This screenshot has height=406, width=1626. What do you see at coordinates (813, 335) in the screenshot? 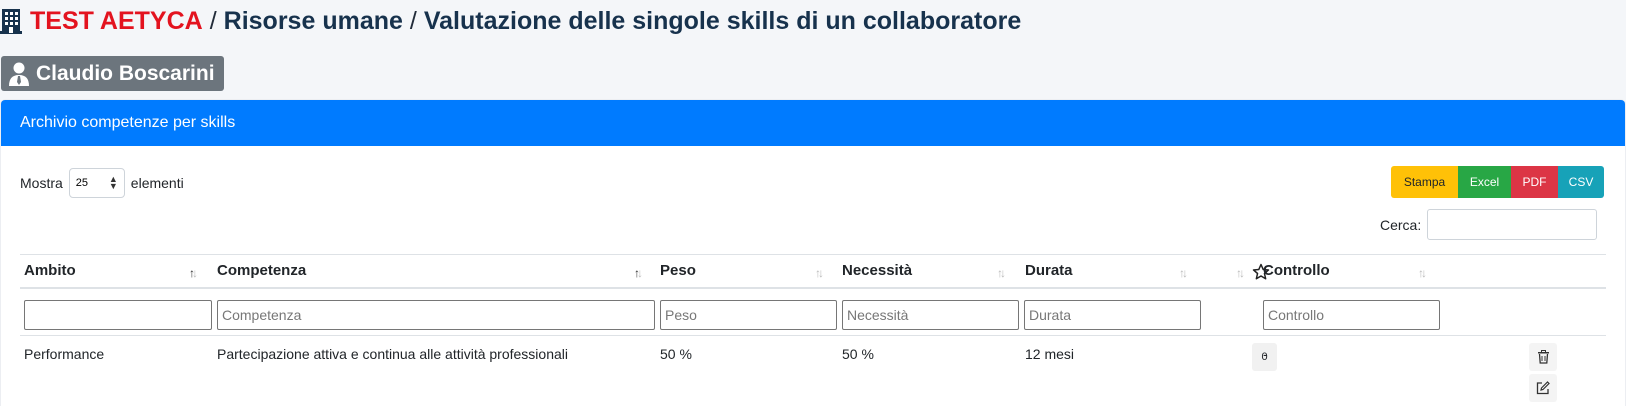
I see `table-row-divider` at bounding box center [813, 335].